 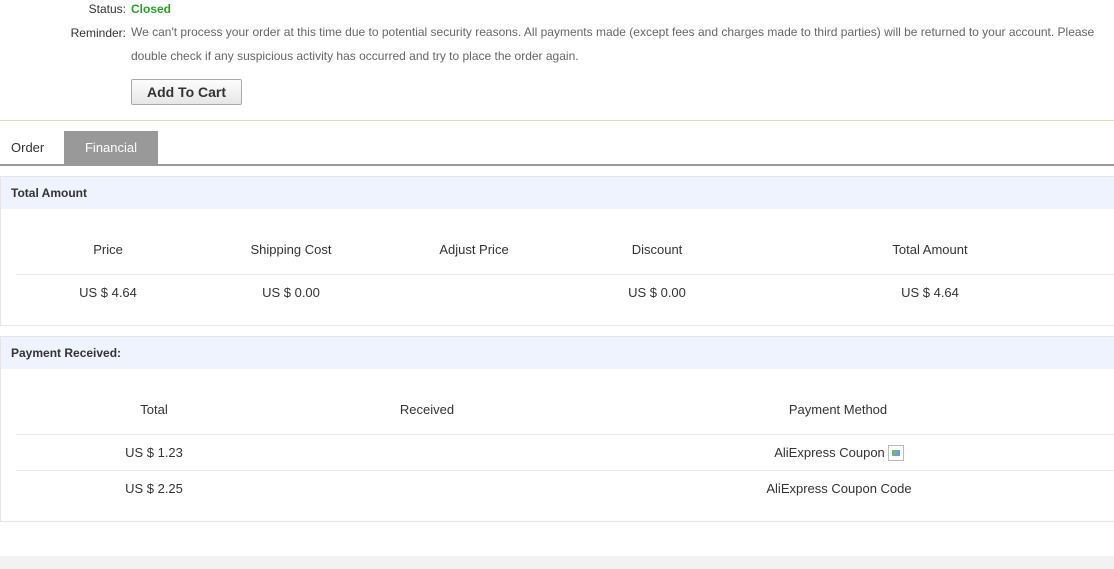 I want to click on broken-image-icon, so click(x=895, y=452).